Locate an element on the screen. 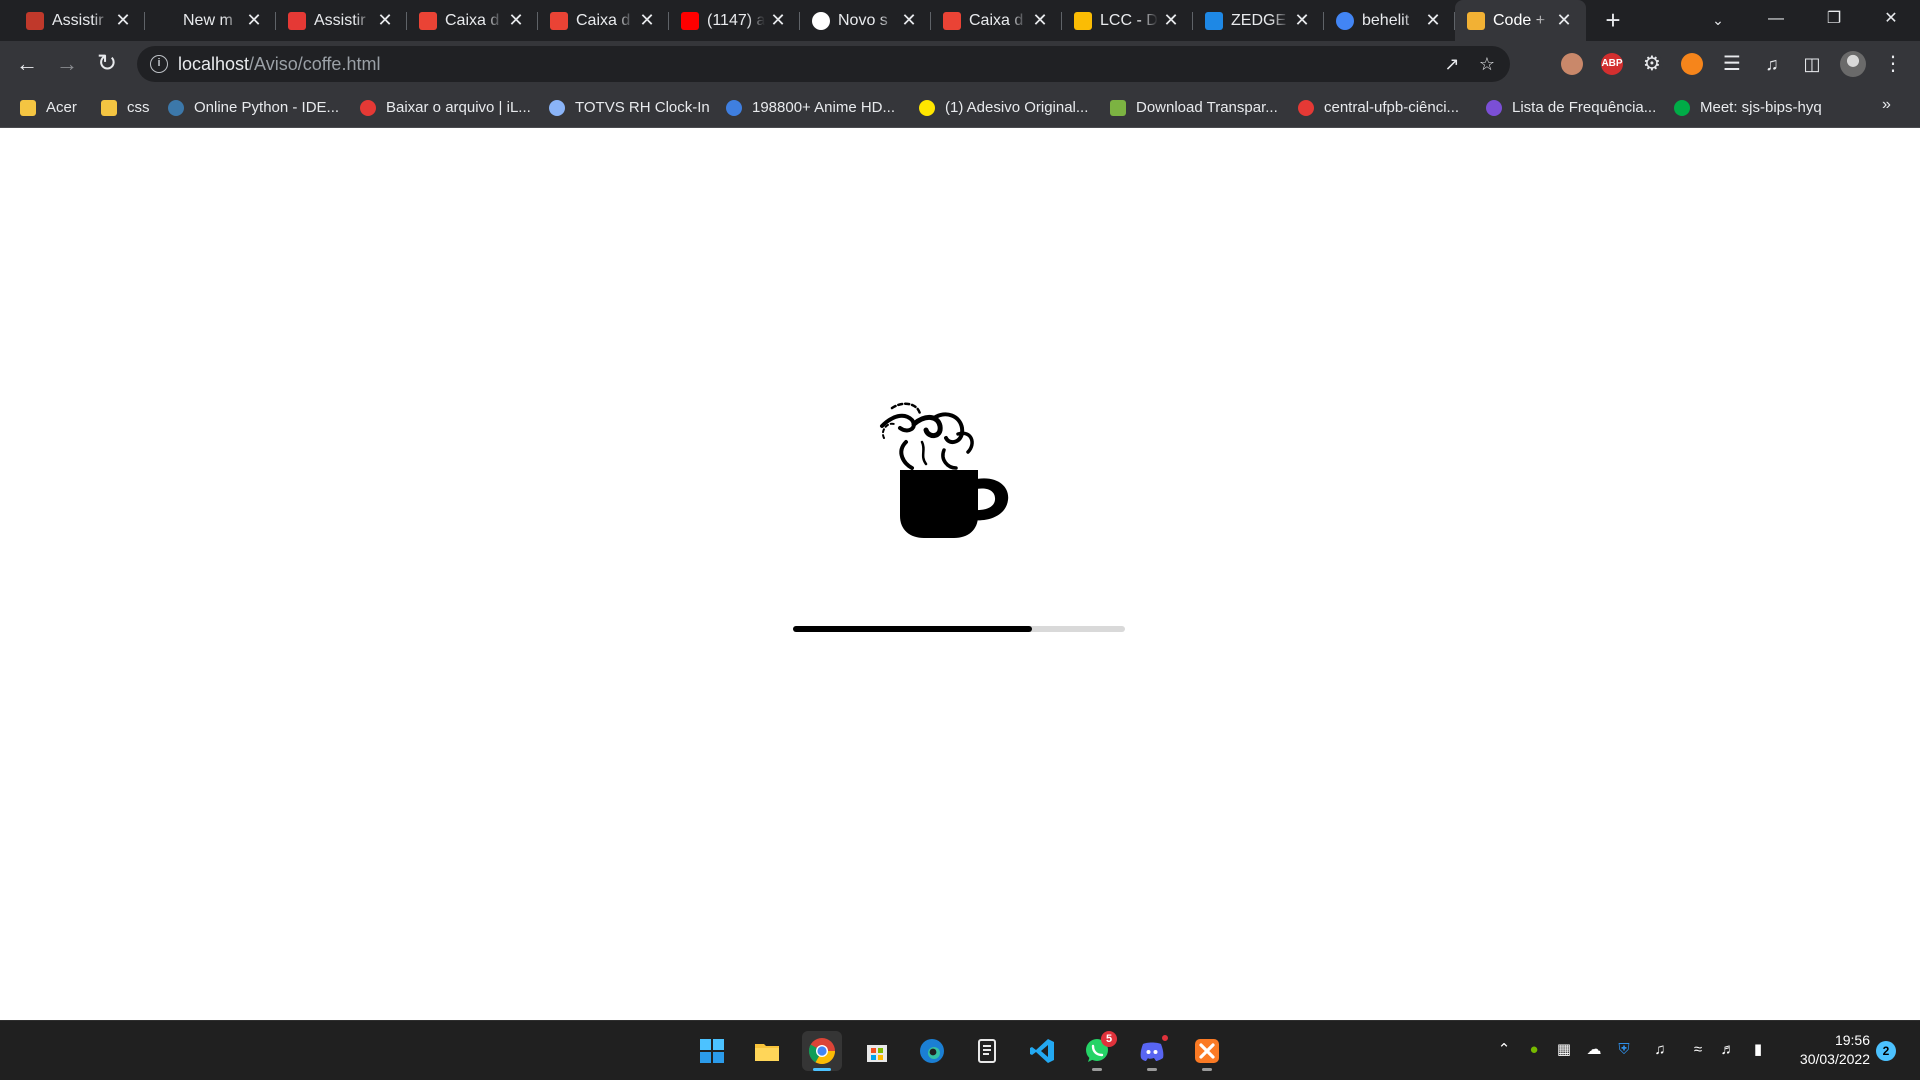 The width and height of the screenshot is (1920, 1080). new-tab-button: + is located at coordinates (1613, 21).